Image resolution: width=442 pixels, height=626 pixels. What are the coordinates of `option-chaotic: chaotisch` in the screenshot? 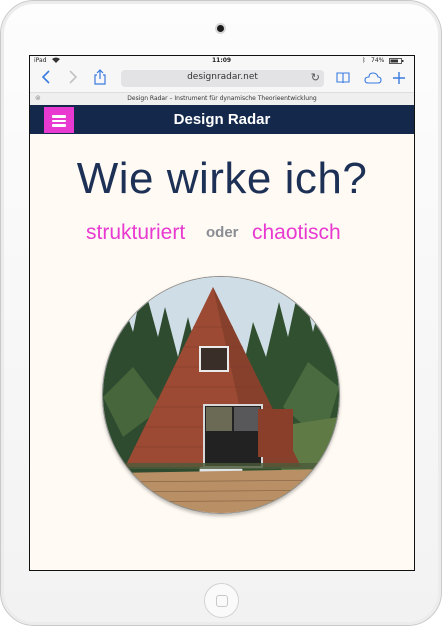 It's located at (296, 233).